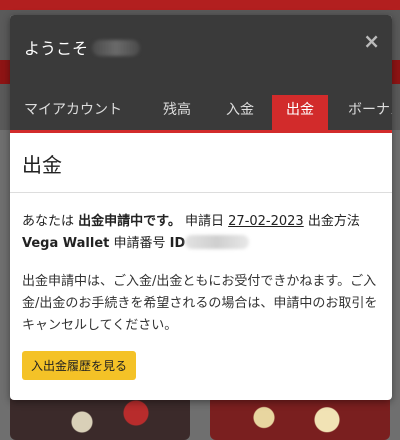 This screenshot has width=400, height=440. Describe the element at coordinates (129, 221) in the screenshot. I see `status-emphasis: 出金申請中です。` at that location.